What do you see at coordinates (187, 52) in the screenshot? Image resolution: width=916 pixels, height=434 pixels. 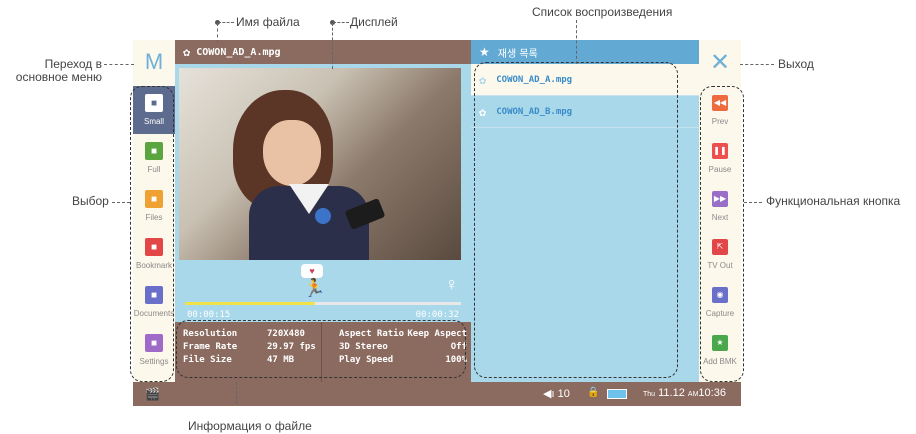 I see `film-reel-icon: ✿` at bounding box center [187, 52].